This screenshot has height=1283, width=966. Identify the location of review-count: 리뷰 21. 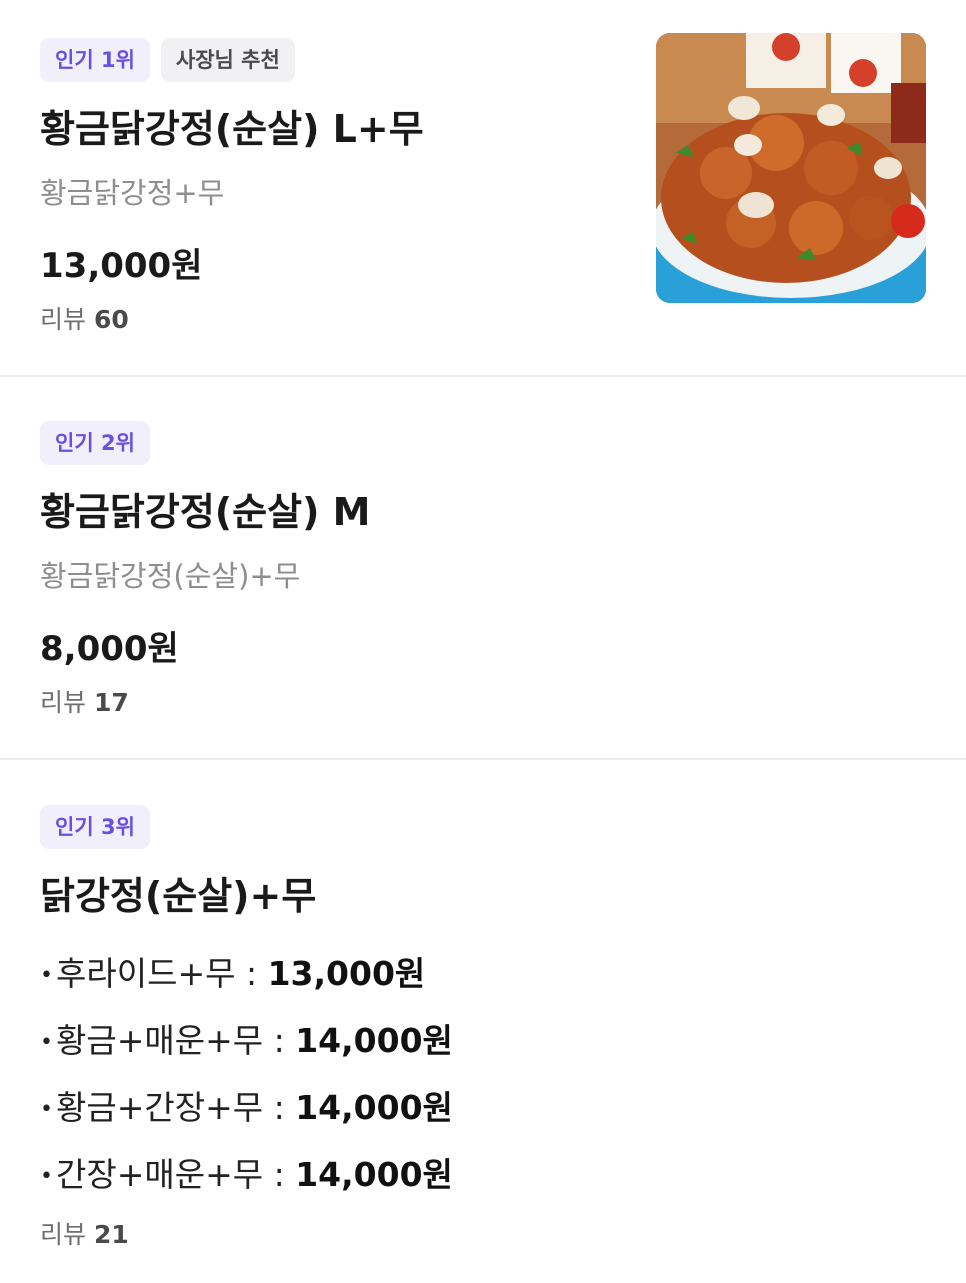
(84, 1233).